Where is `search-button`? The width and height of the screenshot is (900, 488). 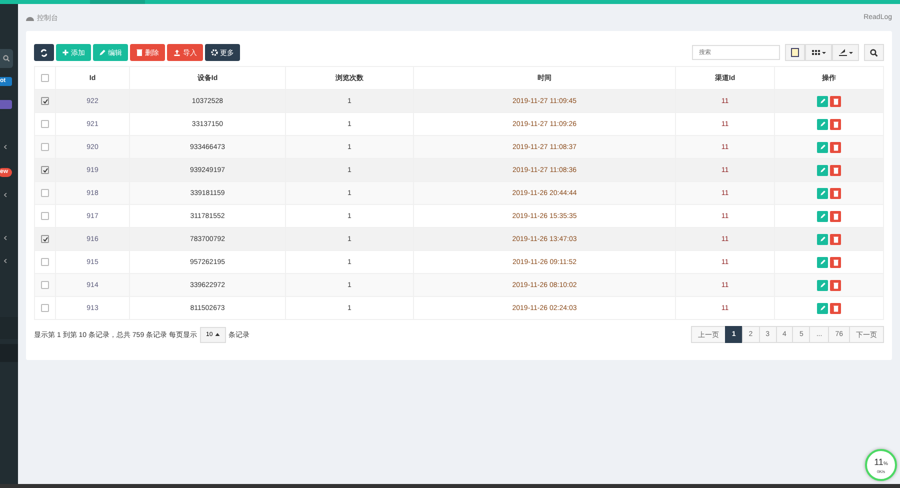
search-button is located at coordinates (874, 52).